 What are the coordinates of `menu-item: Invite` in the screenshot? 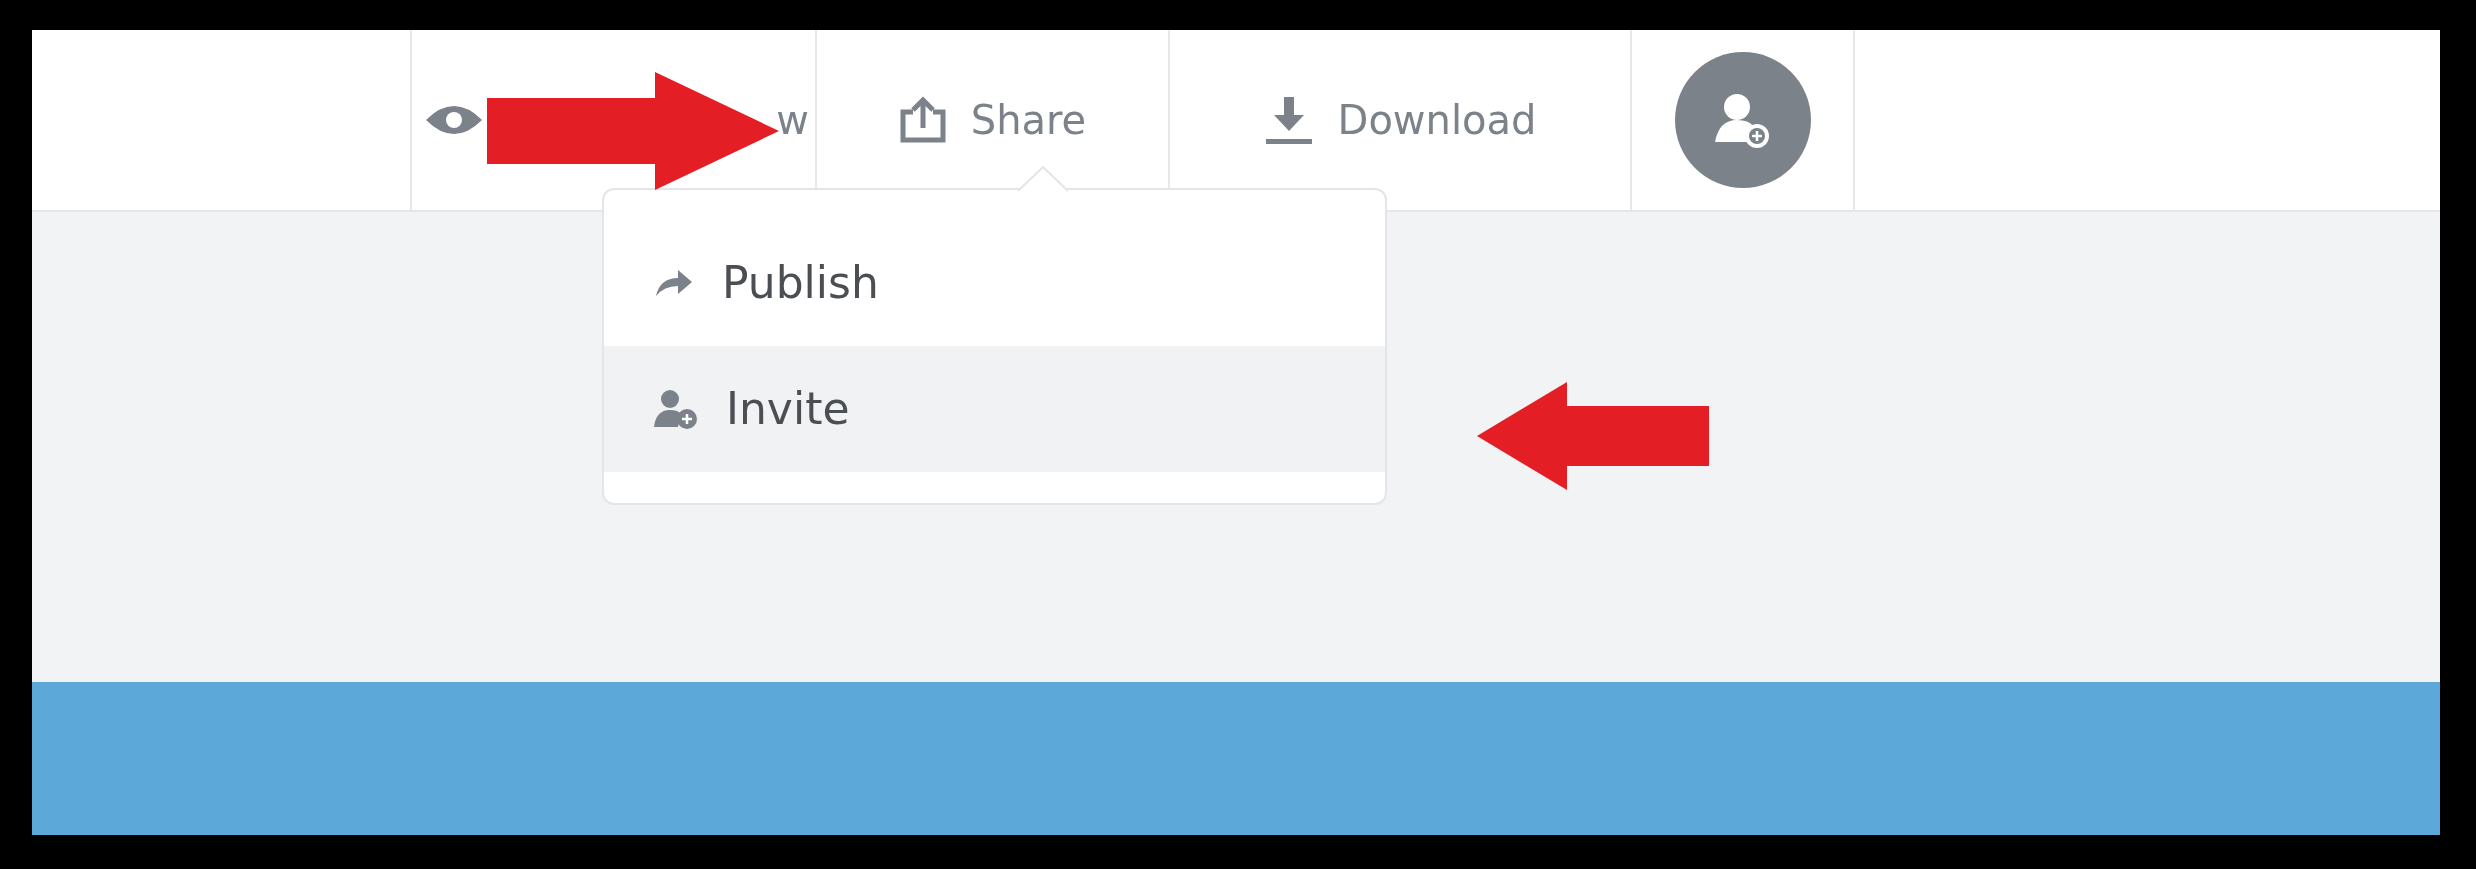 It's located at (994, 409).